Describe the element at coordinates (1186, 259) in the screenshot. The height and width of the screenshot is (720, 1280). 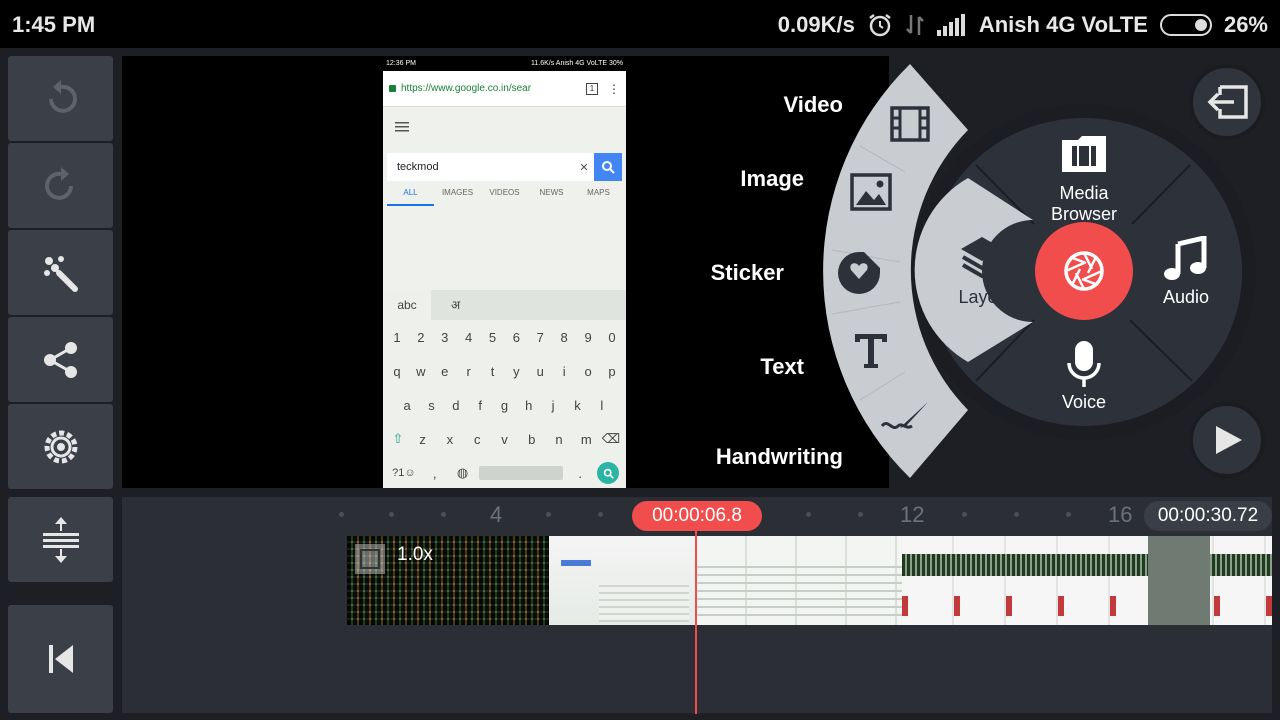
I see `audio-icon` at that location.